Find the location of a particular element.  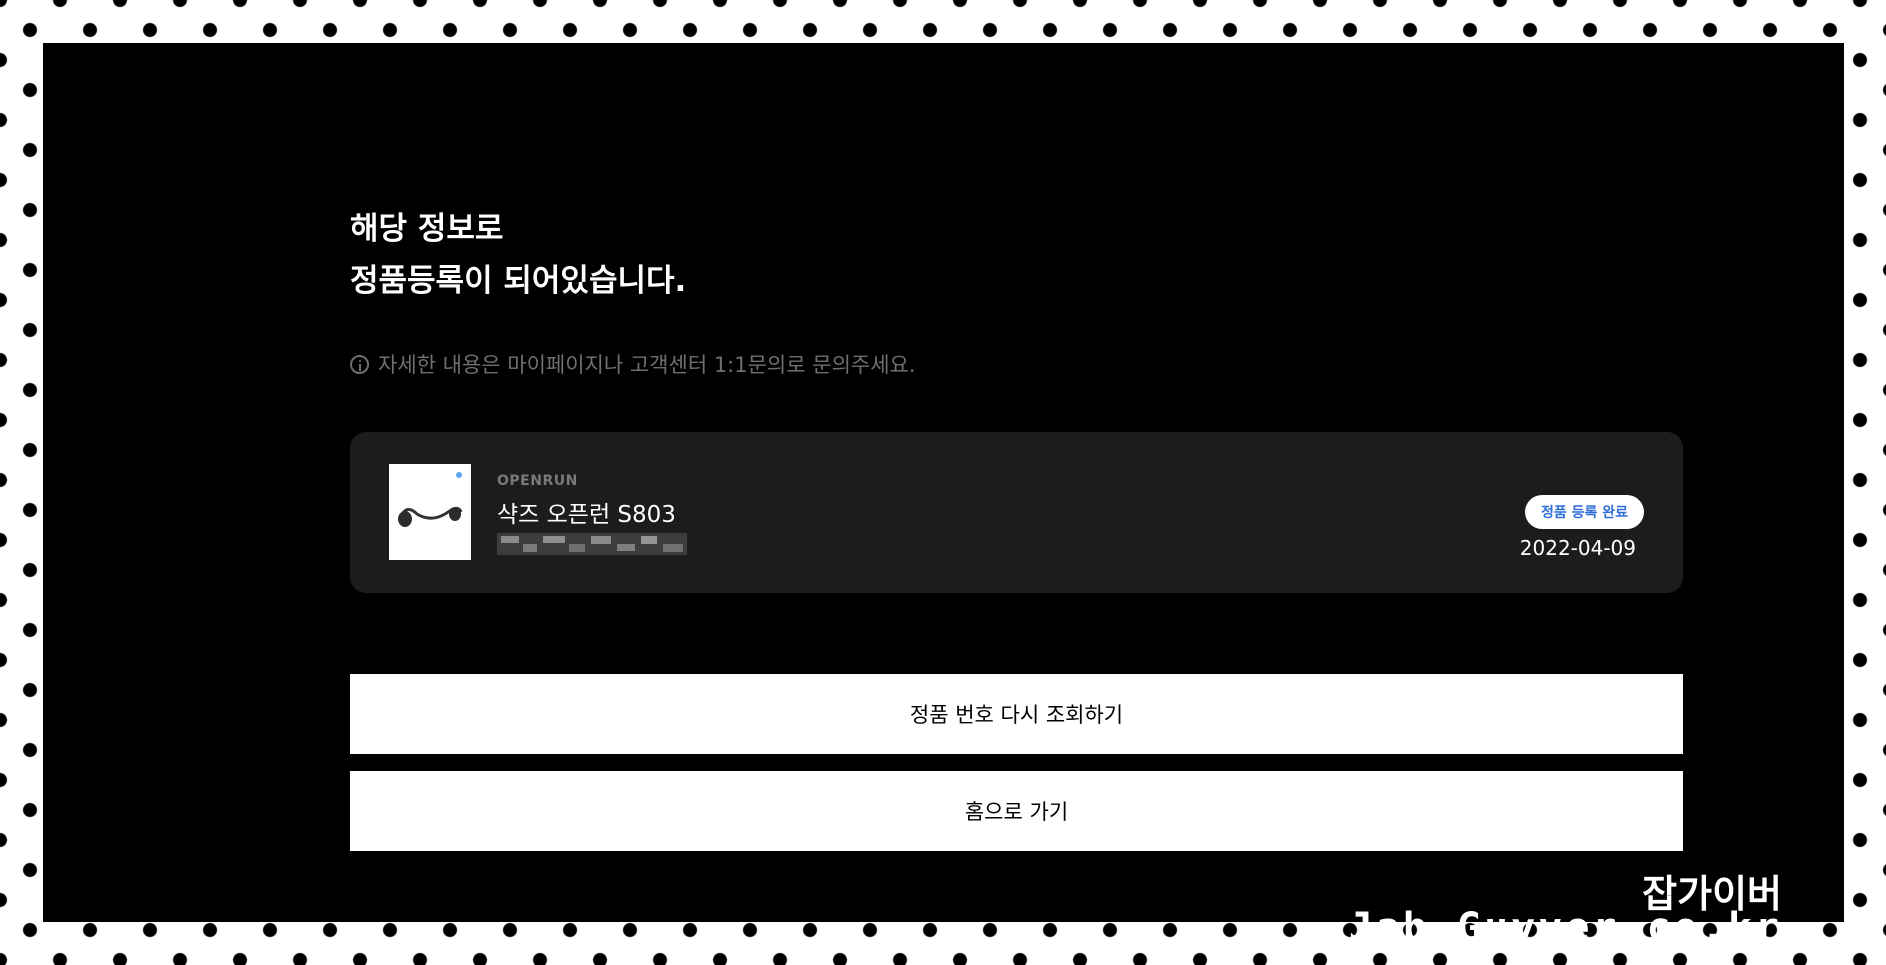

go-home-button: 홈으로 가기 is located at coordinates (1016, 811).